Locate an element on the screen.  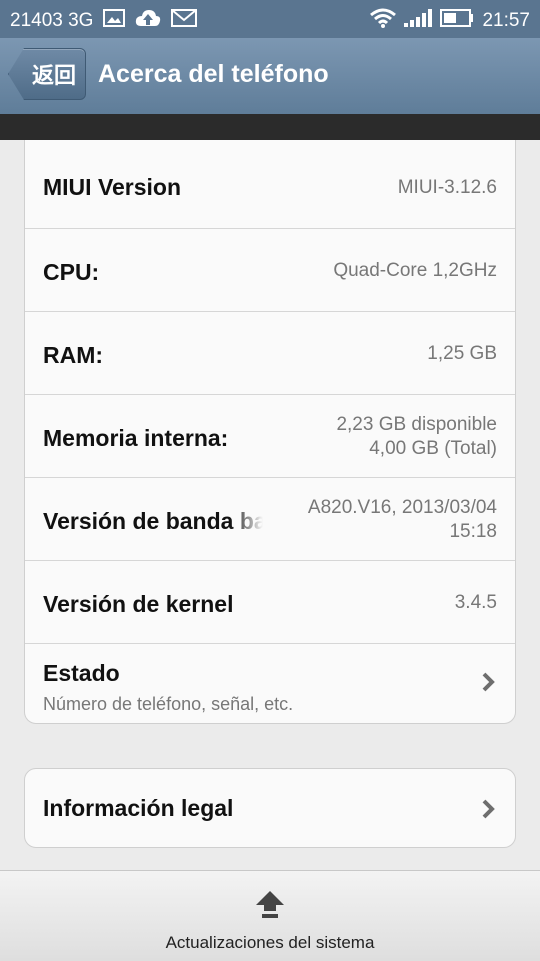
scroll-edge-strip is located at coordinates (270, 127).